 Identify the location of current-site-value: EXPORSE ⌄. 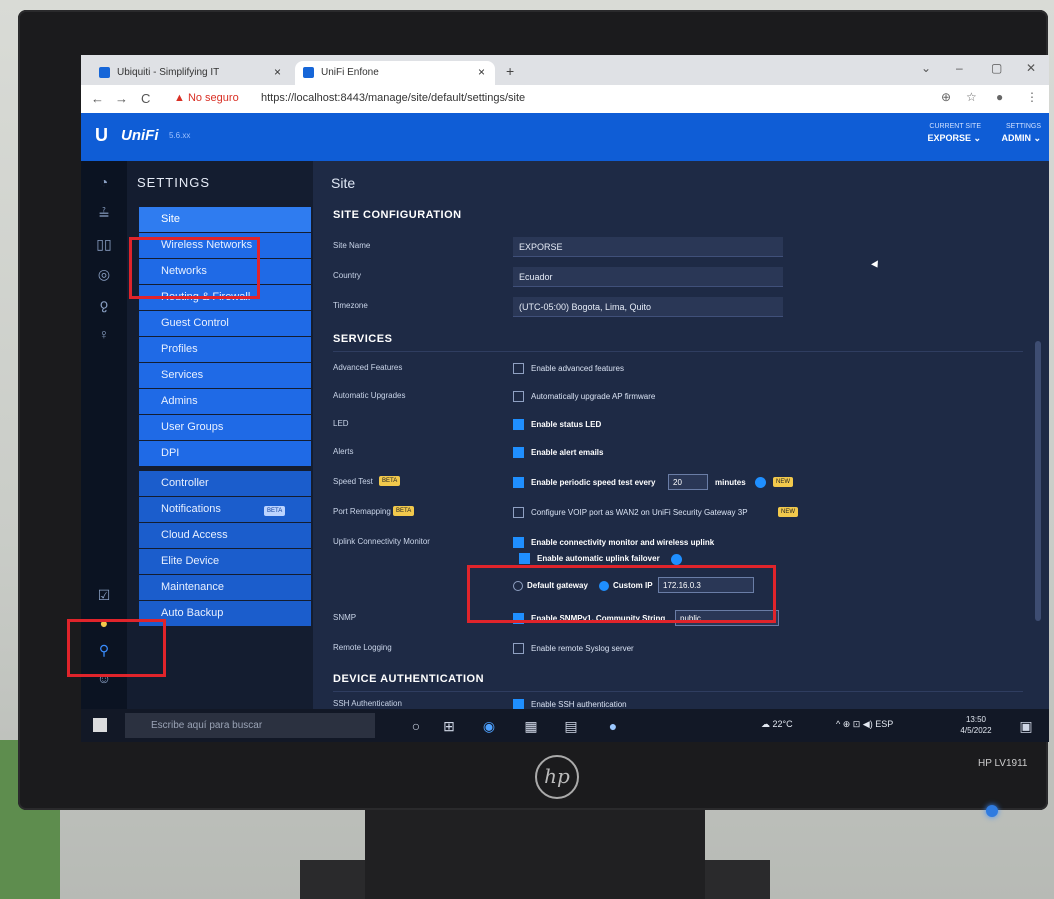
(954, 138).